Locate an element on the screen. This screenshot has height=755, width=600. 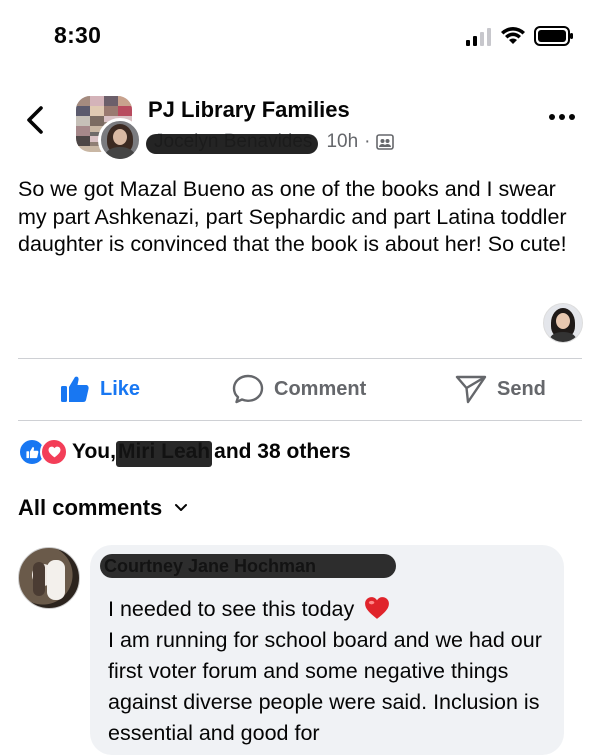
comment-label: Comment is located at coordinates (320, 388).